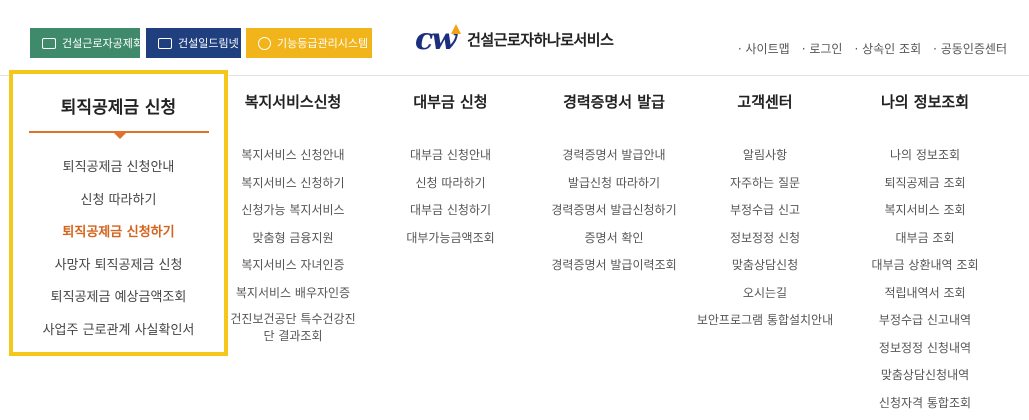 The height and width of the screenshot is (420, 1029). I want to click on site-link-label: 건설근로자공제회, so click(102, 43).